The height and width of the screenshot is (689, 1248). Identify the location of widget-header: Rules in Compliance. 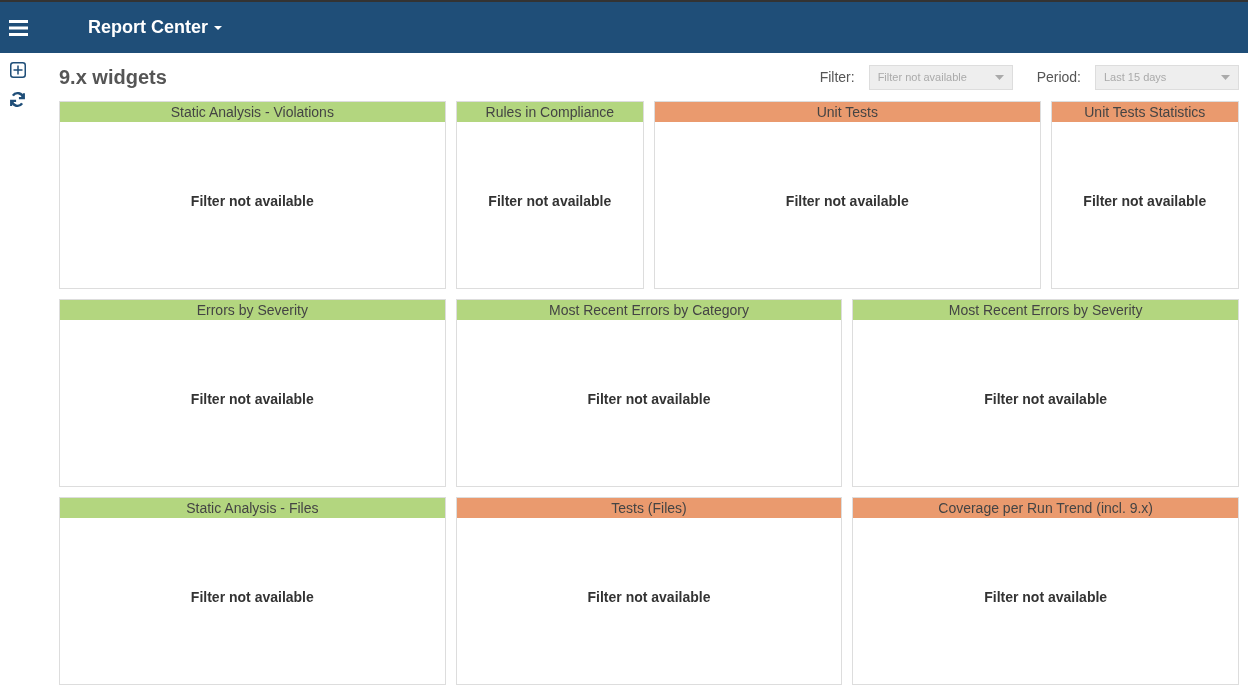
(549, 112).